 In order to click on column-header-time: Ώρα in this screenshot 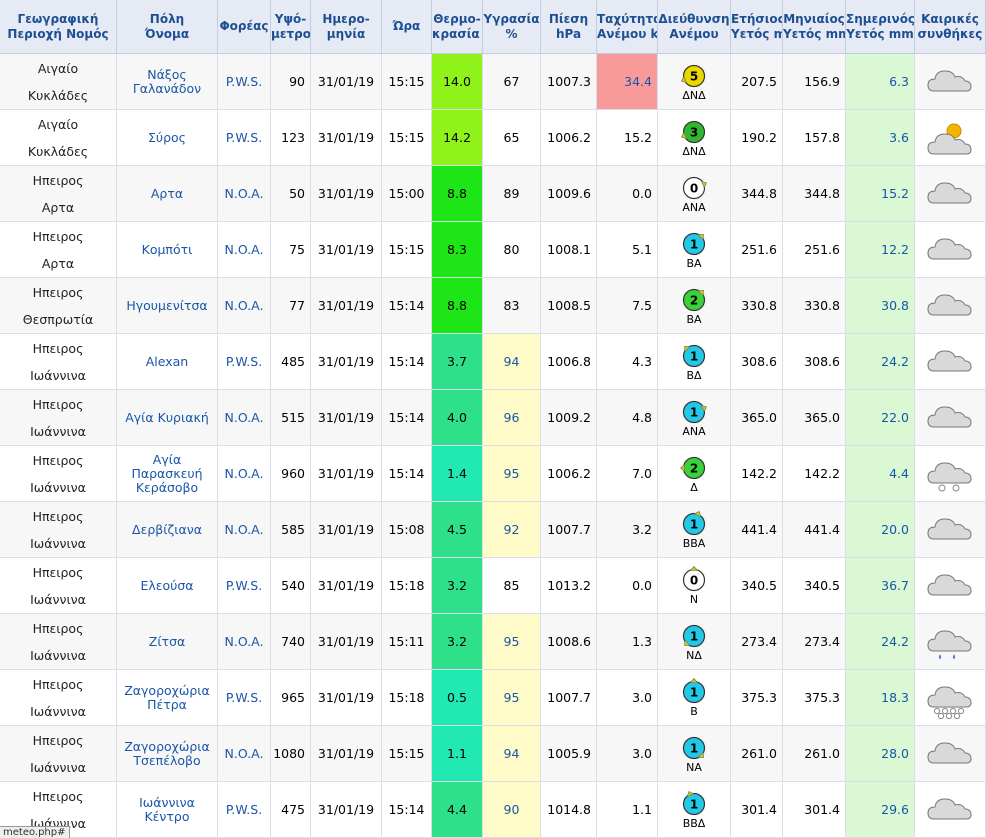, I will do `click(407, 27)`.